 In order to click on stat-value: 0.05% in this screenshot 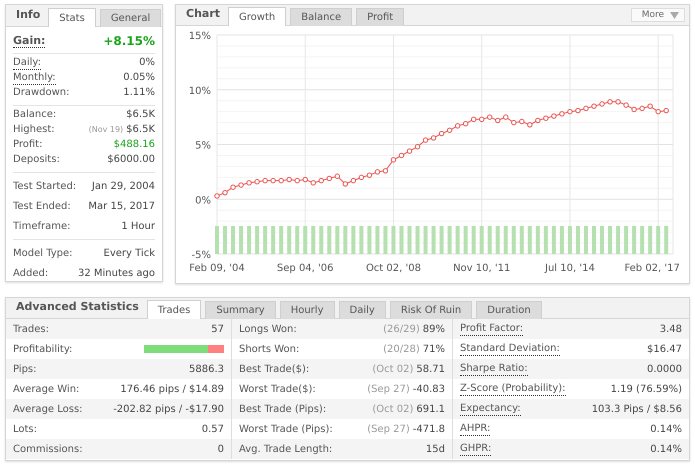, I will do `click(139, 77)`.